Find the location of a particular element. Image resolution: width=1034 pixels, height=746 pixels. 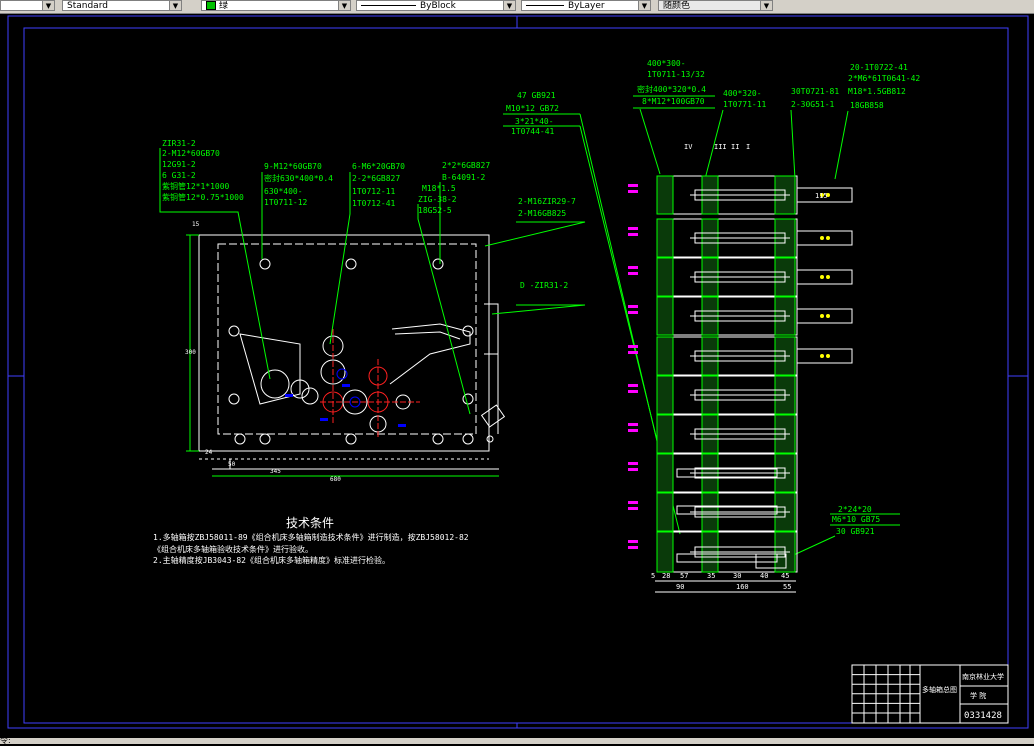

color-value: 绿 is located at coordinates (224, 6).